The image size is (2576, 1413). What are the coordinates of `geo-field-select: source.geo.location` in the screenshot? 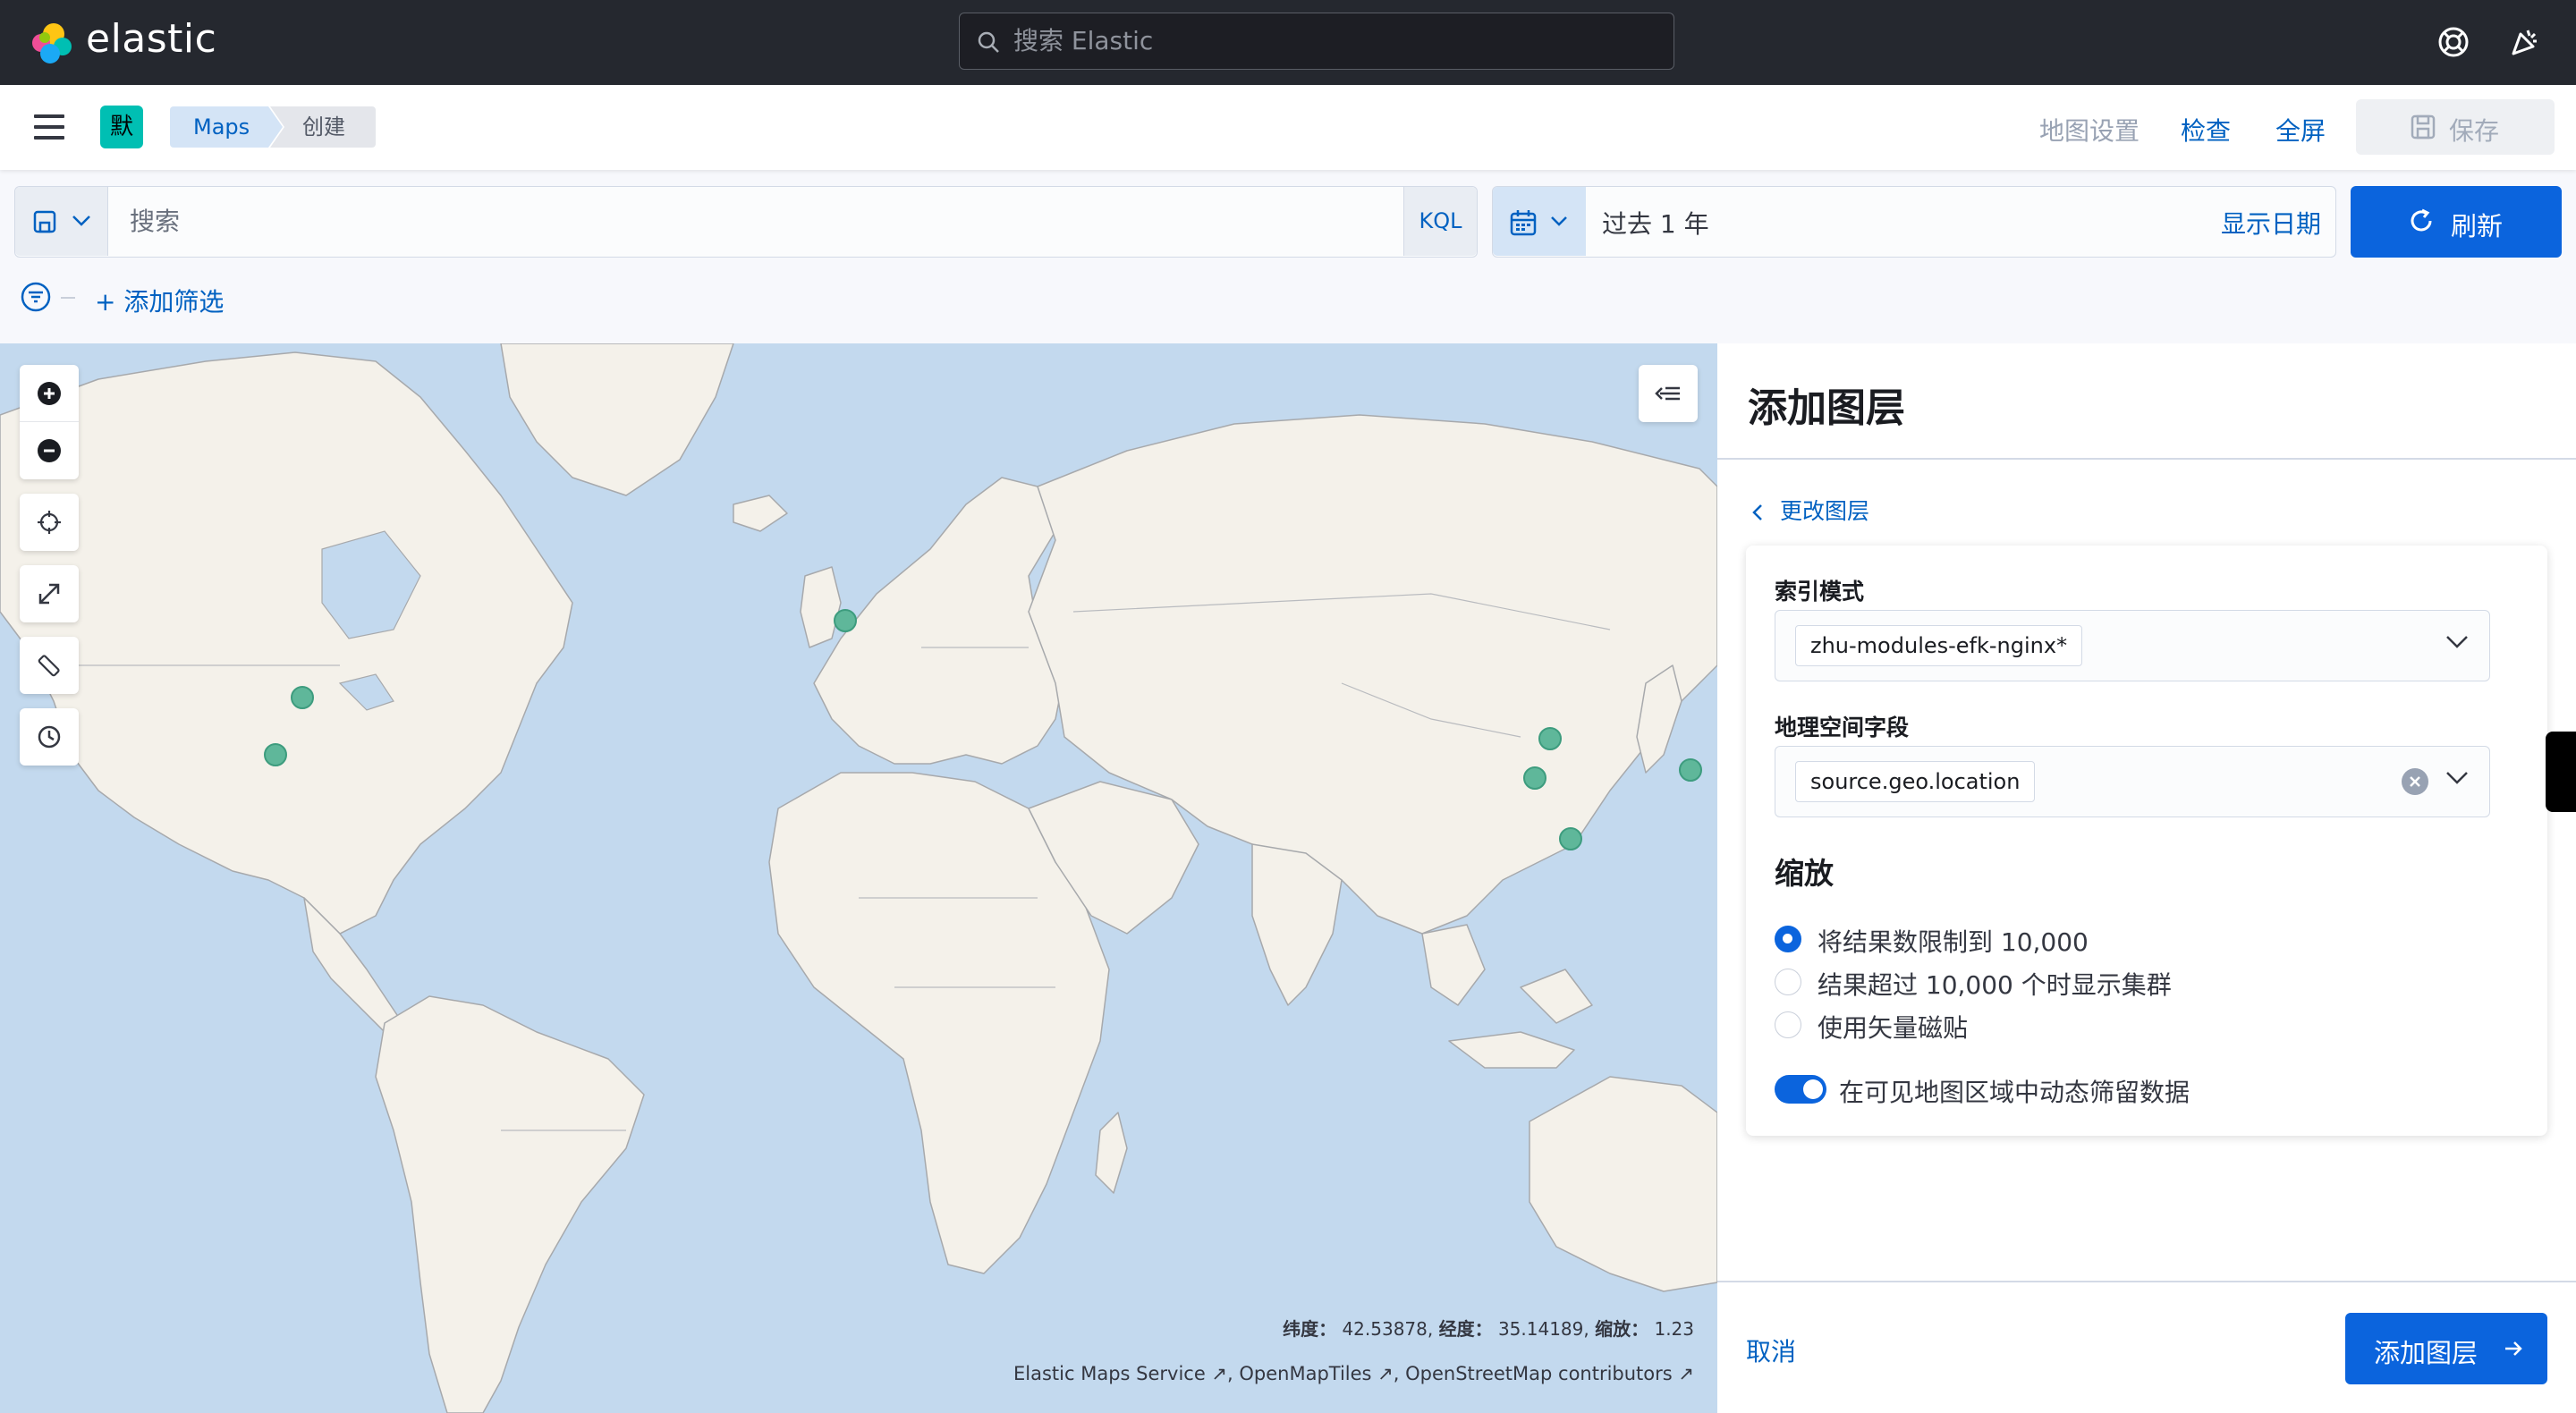 It's located at (2132, 781).